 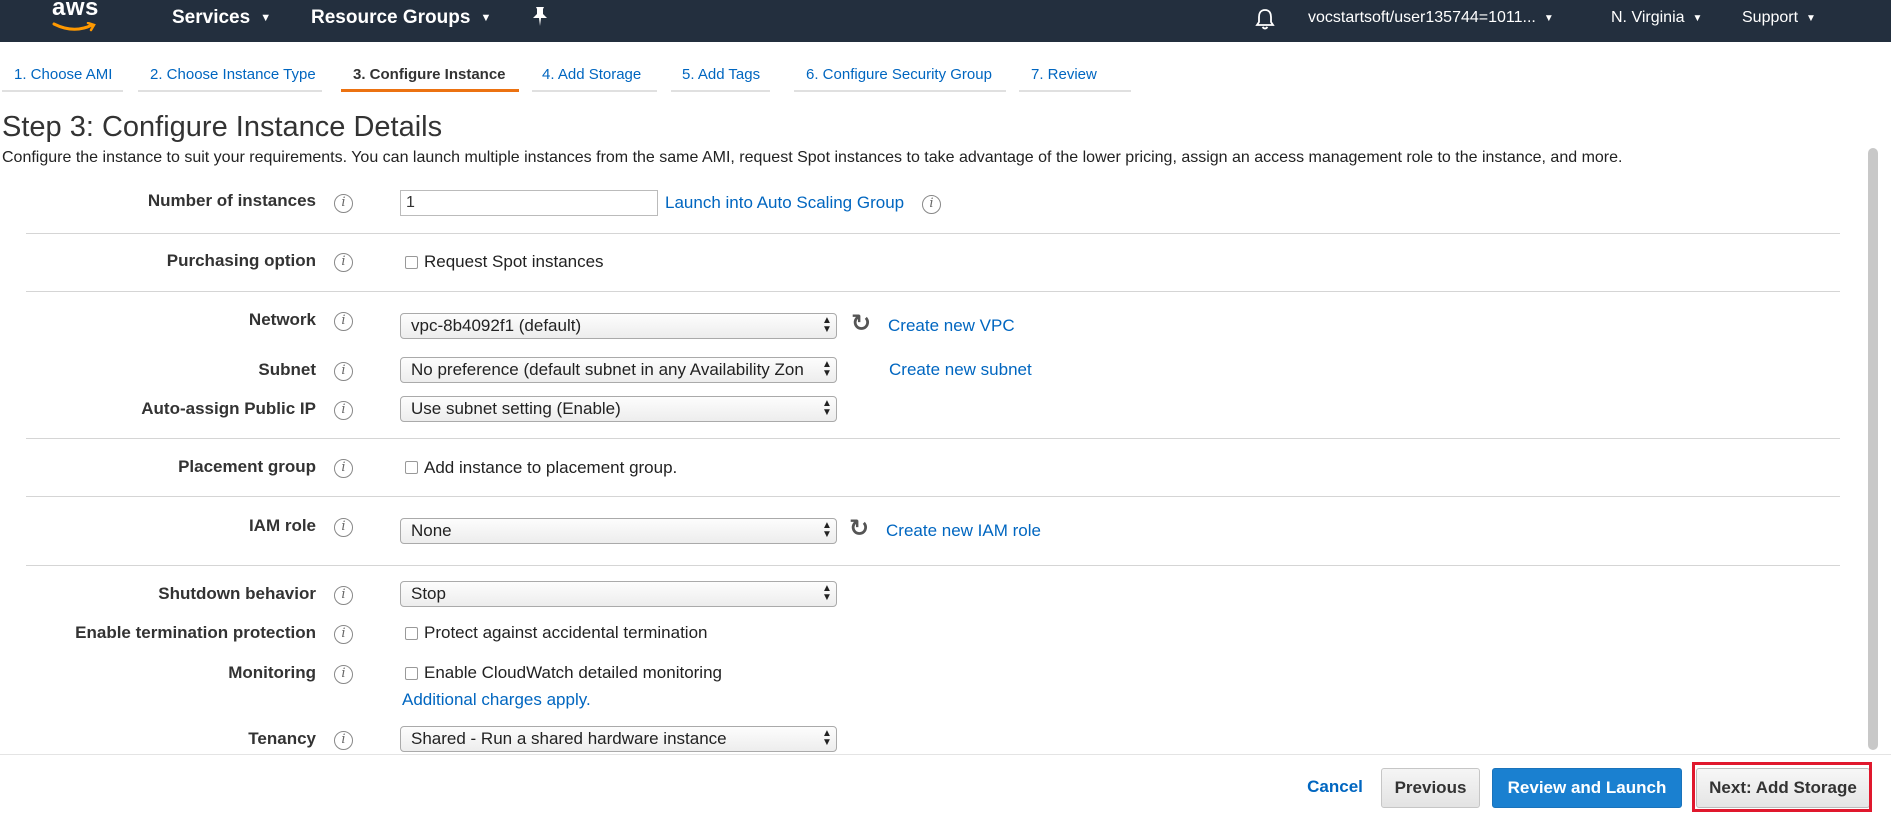 I want to click on tab-configure-security-group: 6. Configure Security Group, so click(x=900, y=73).